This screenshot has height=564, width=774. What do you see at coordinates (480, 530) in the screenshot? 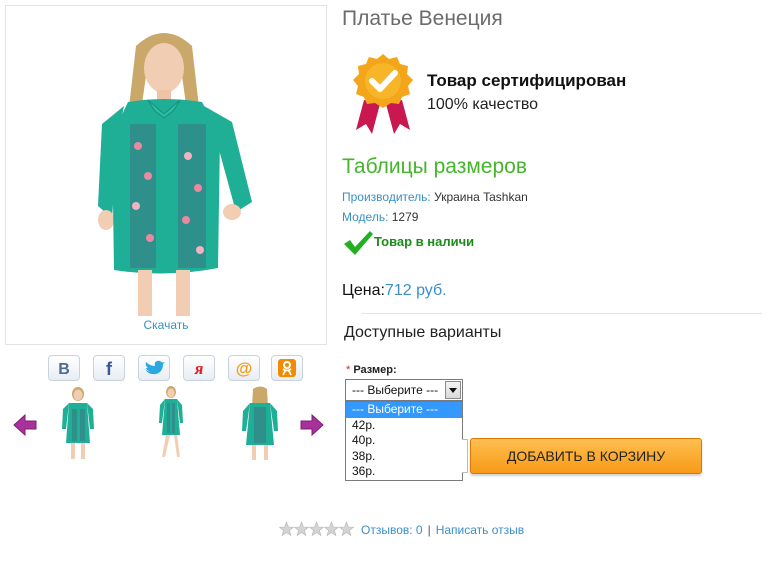
I see `write-review-link: Написать отзыв` at bounding box center [480, 530].